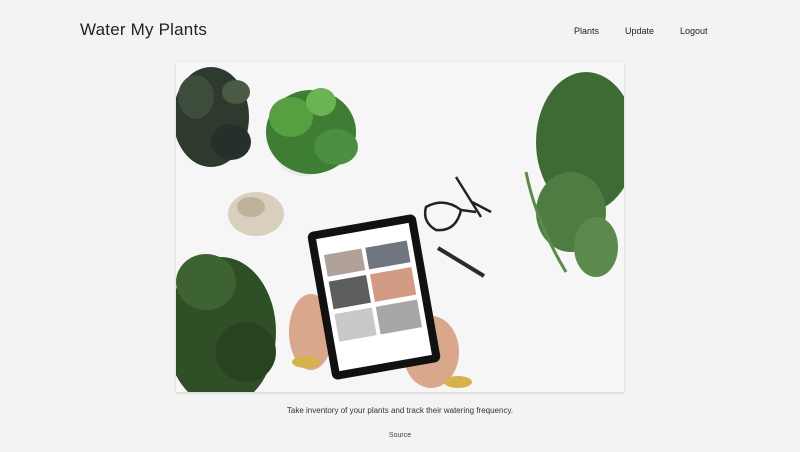 Image resolution: width=800 pixels, height=452 pixels. I want to click on nav-link-update: Update, so click(639, 31).